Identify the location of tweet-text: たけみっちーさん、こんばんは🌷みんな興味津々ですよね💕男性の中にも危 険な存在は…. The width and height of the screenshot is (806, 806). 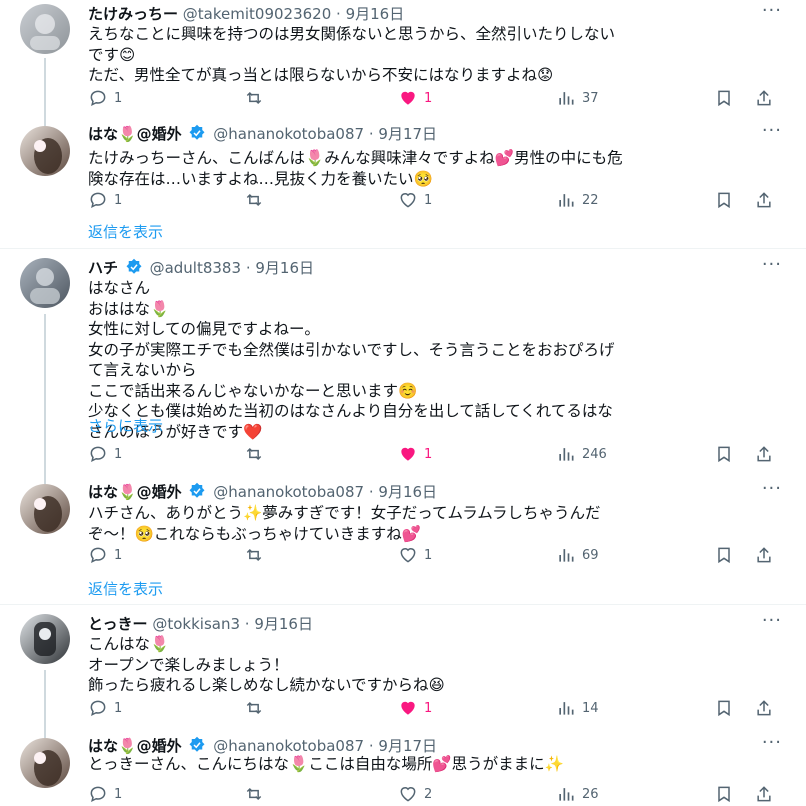
(435, 168).